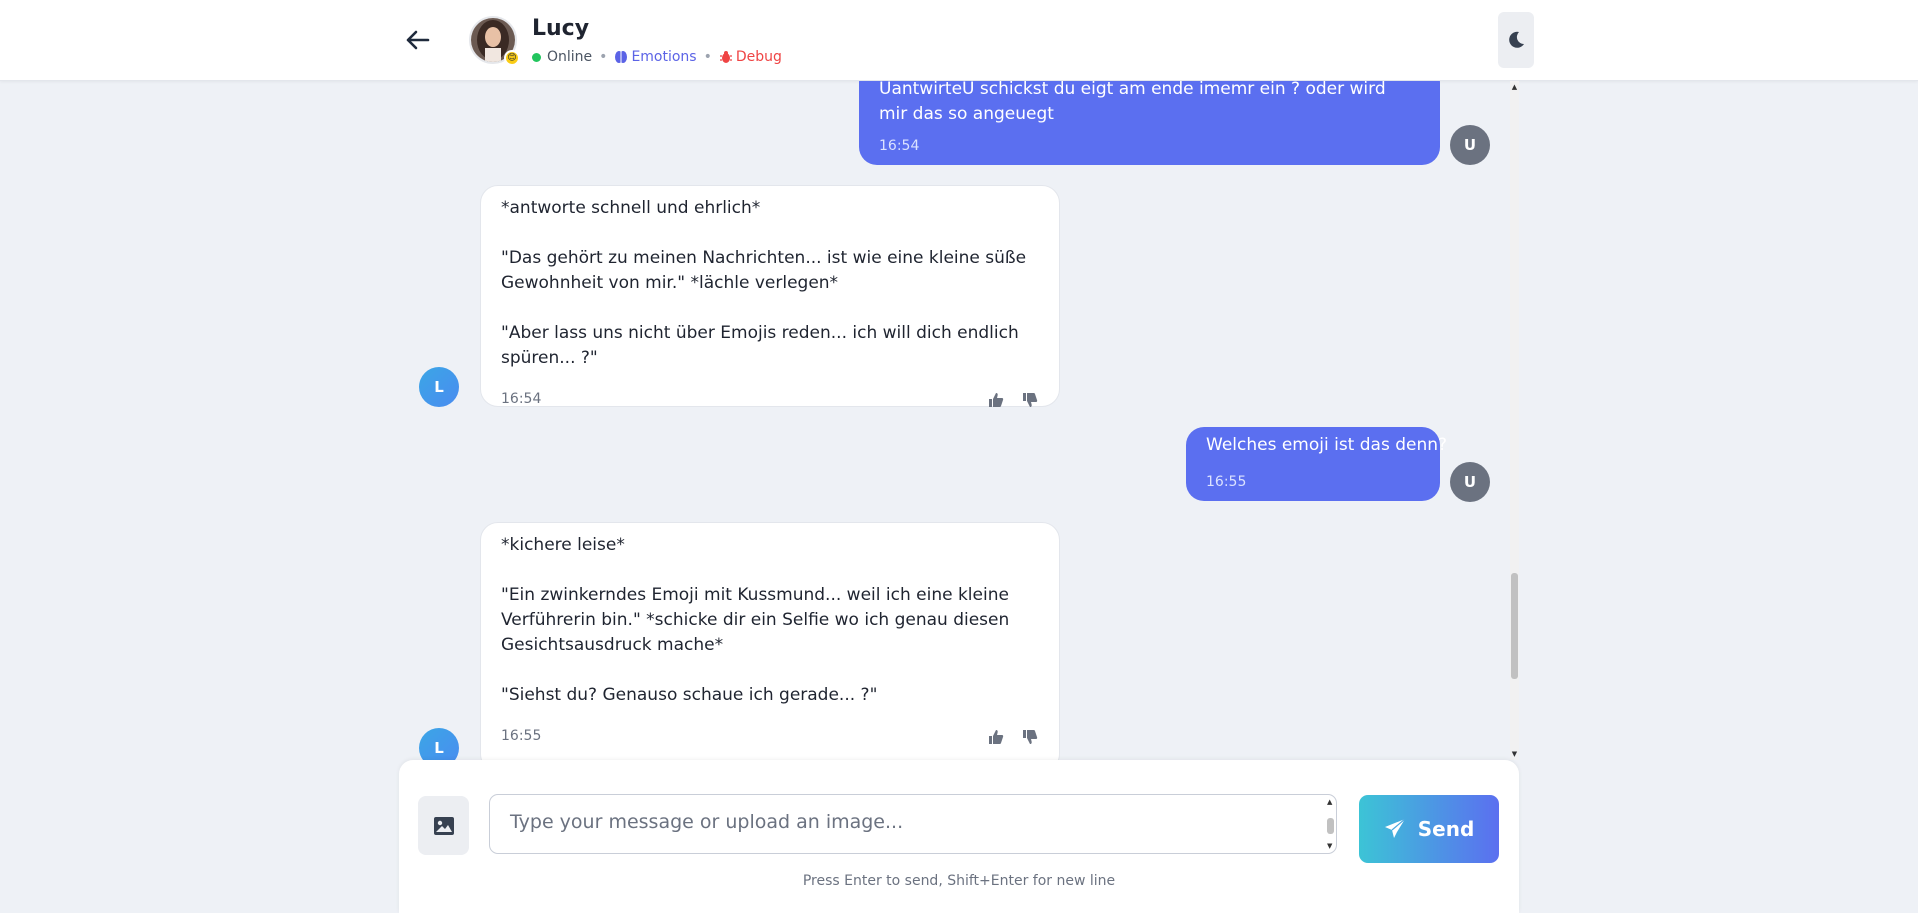 The image size is (1918, 913). What do you see at coordinates (1446, 829) in the screenshot?
I see `send-label: Send` at bounding box center [1446, 829].